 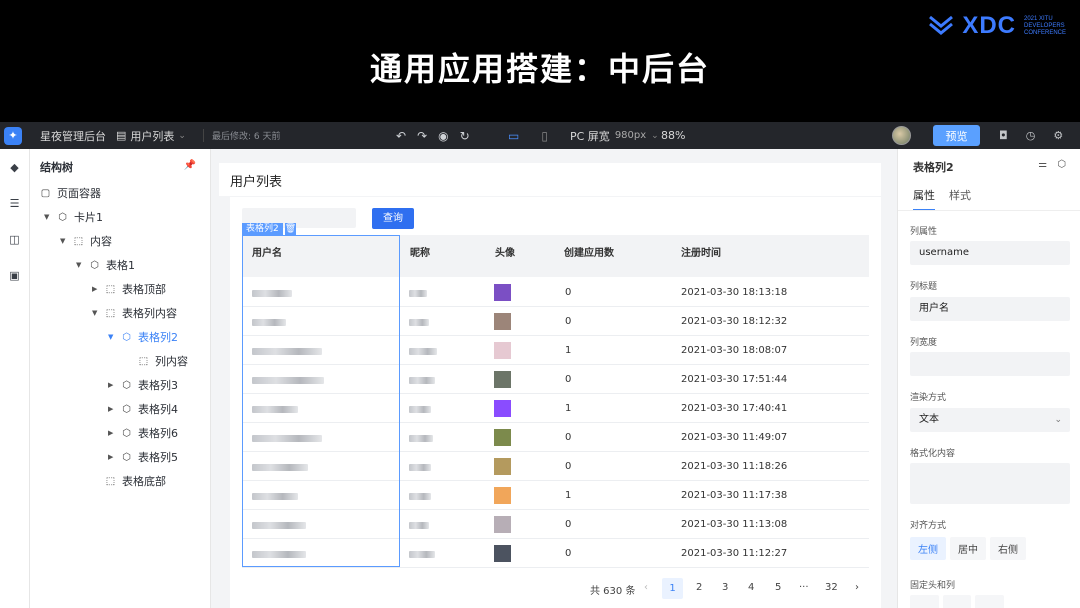 What do you see at coordinates (778, 587) in the screenshot?
I see `pager-page: 5` at bounding box center [778, 587].